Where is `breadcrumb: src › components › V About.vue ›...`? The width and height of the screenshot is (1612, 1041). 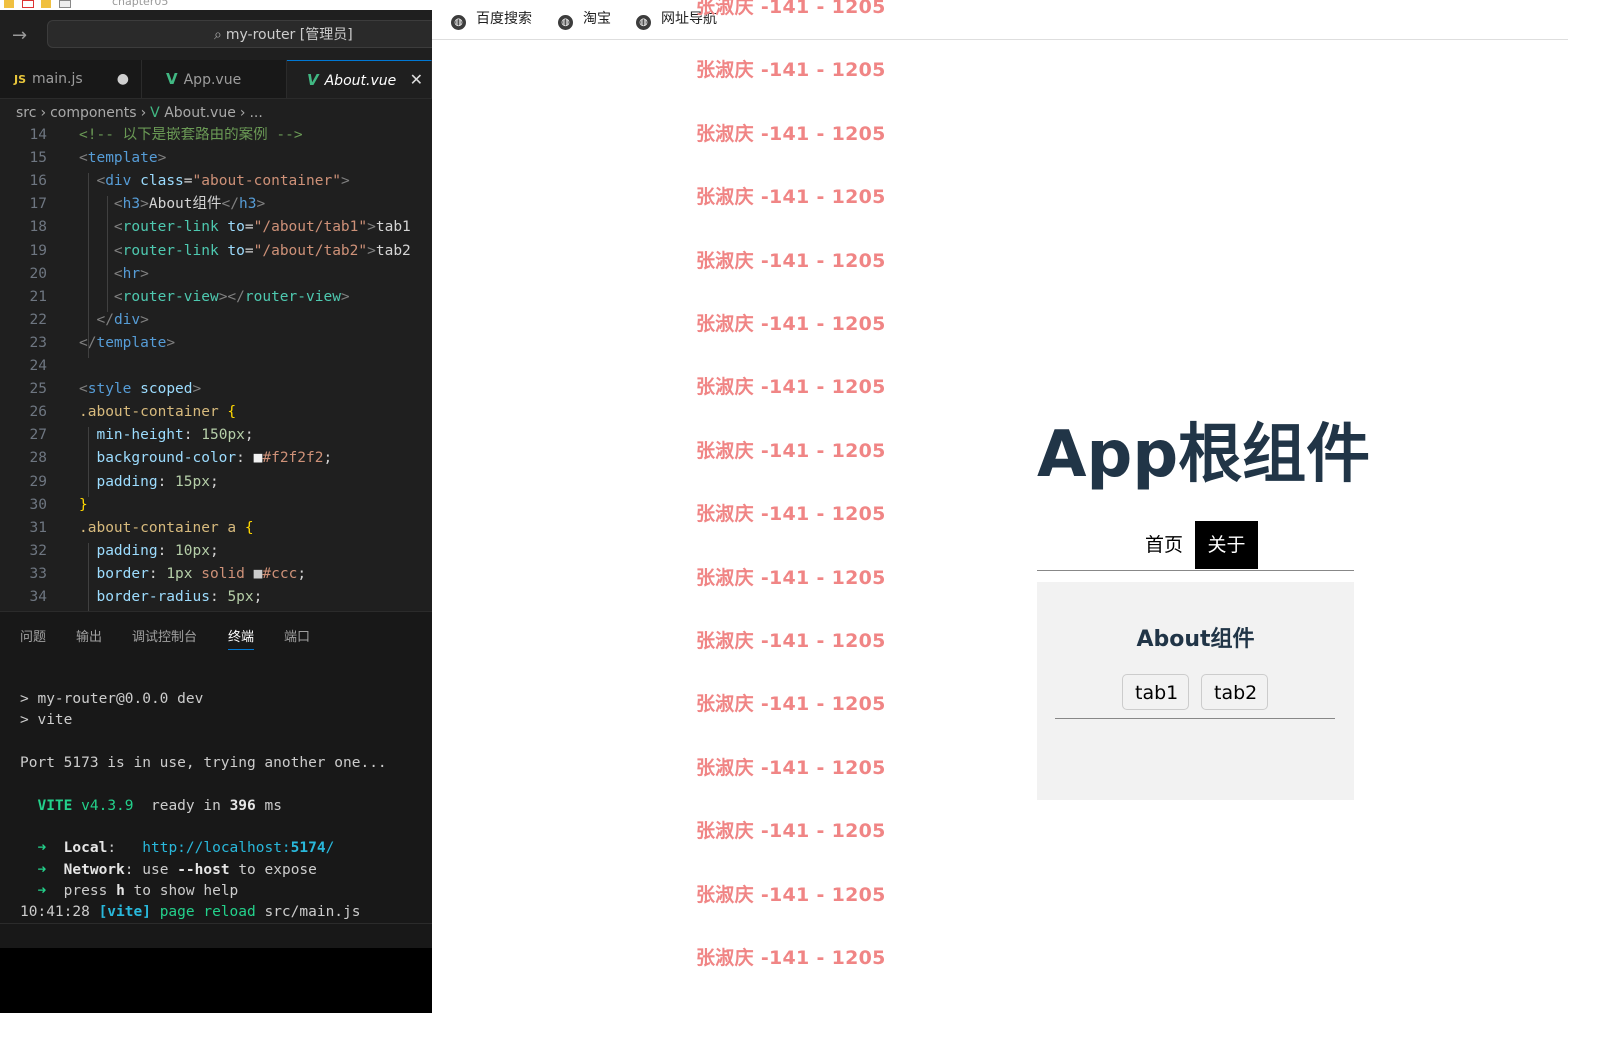
breadcrumb: src › components › V About.vue ›... is located at coordinates (216, 113).